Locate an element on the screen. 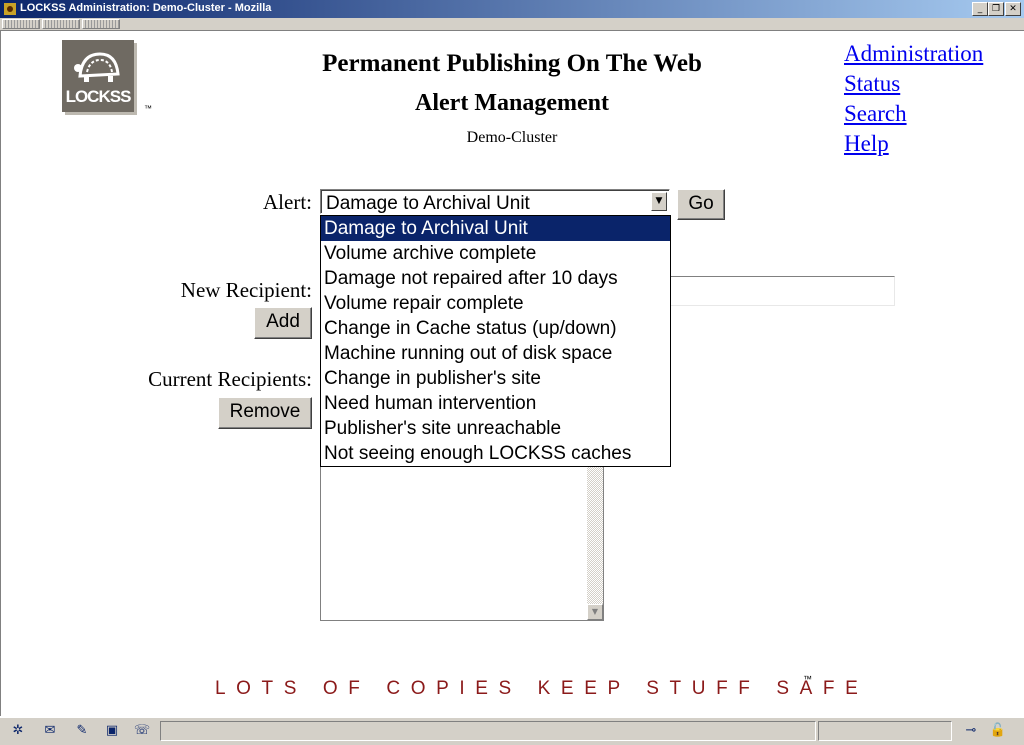  dropdown-option: Machine running out of disk space is located at coordinates (495, 353).